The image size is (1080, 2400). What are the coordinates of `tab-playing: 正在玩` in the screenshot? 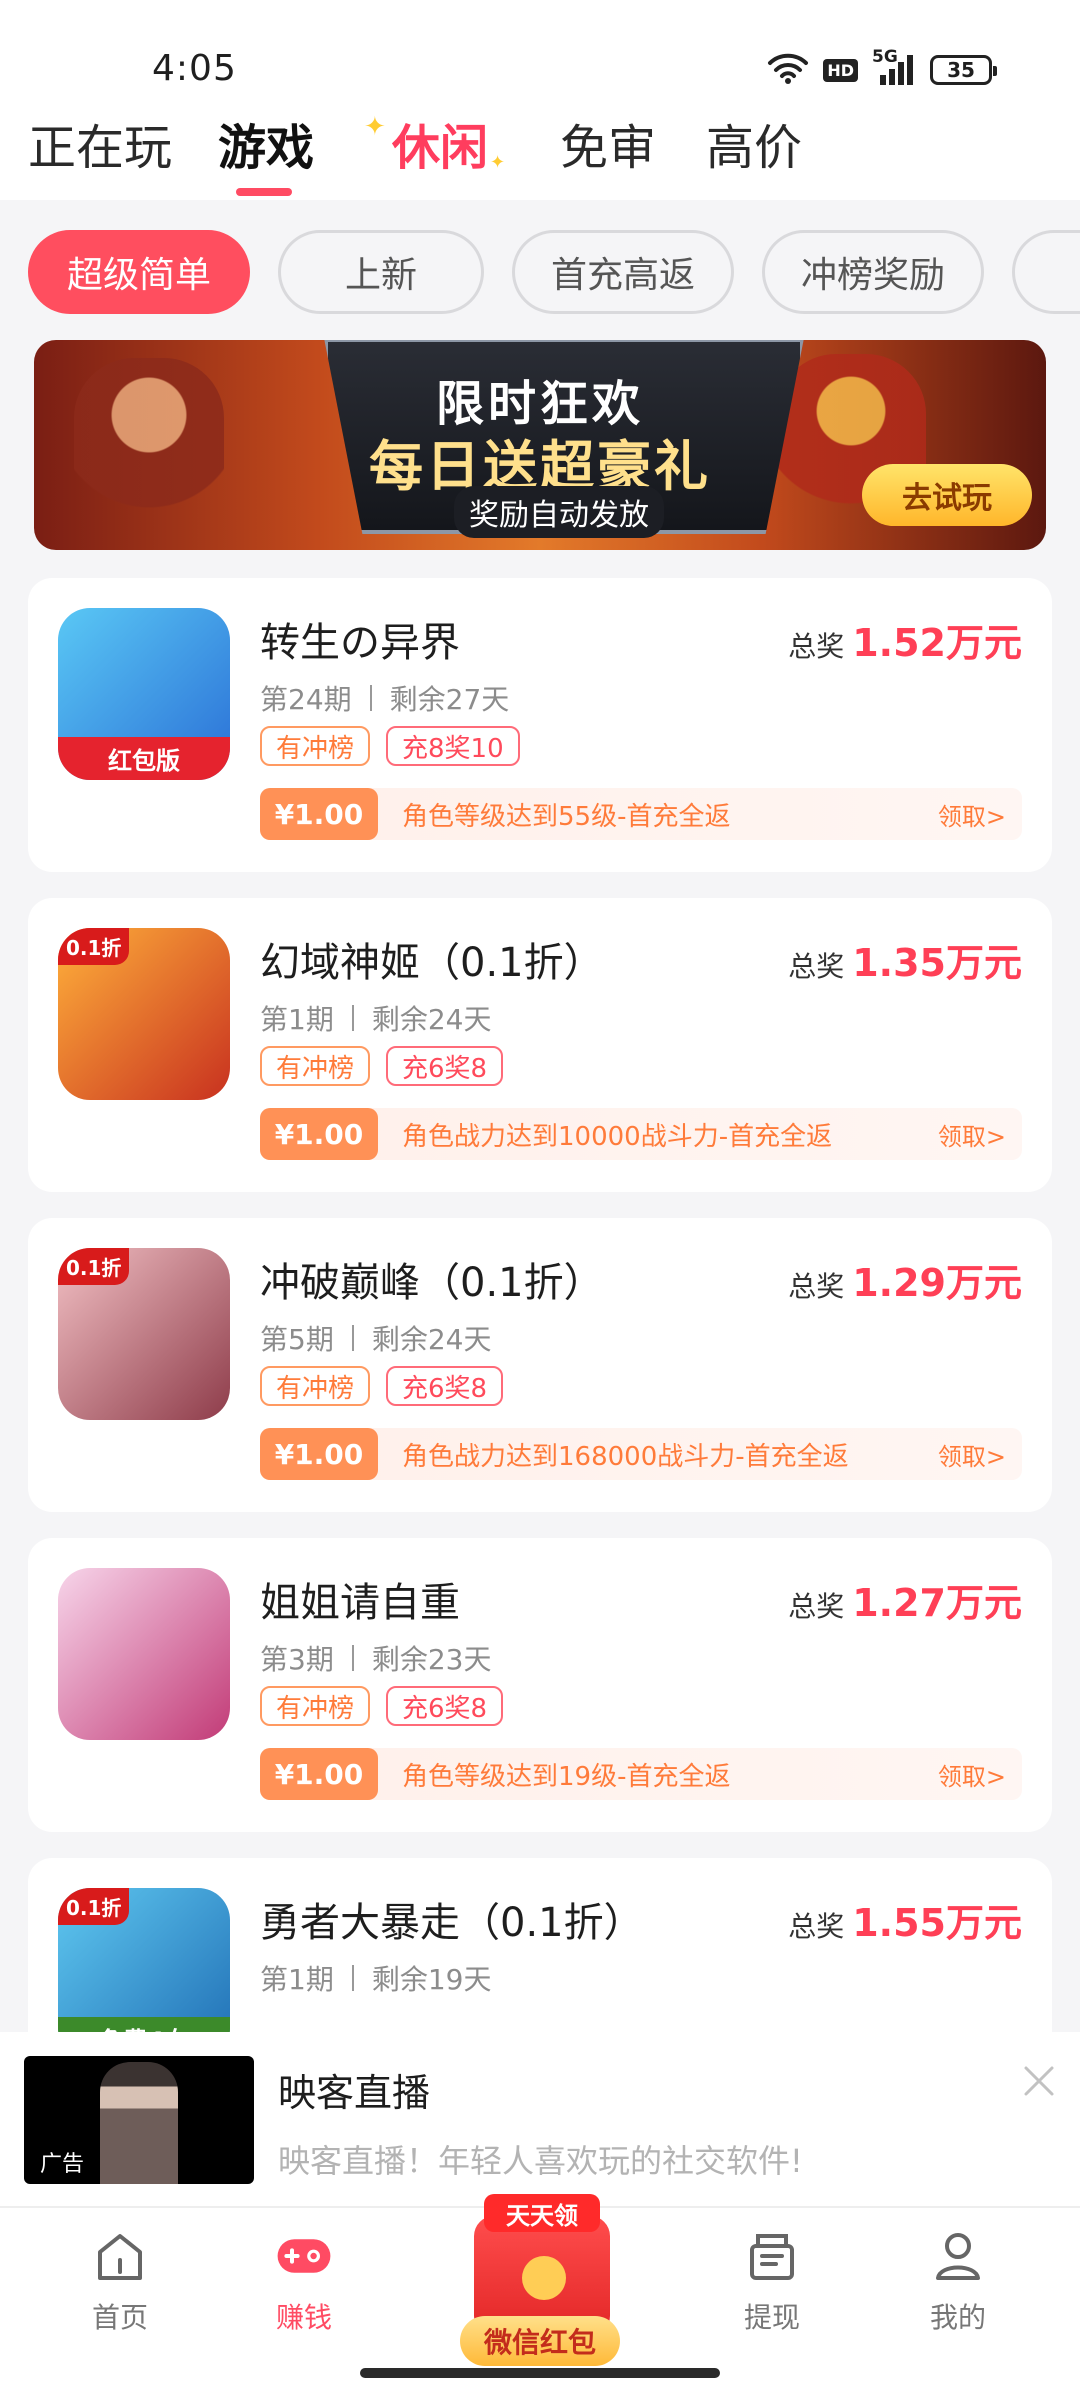 It's located at (100, 143).